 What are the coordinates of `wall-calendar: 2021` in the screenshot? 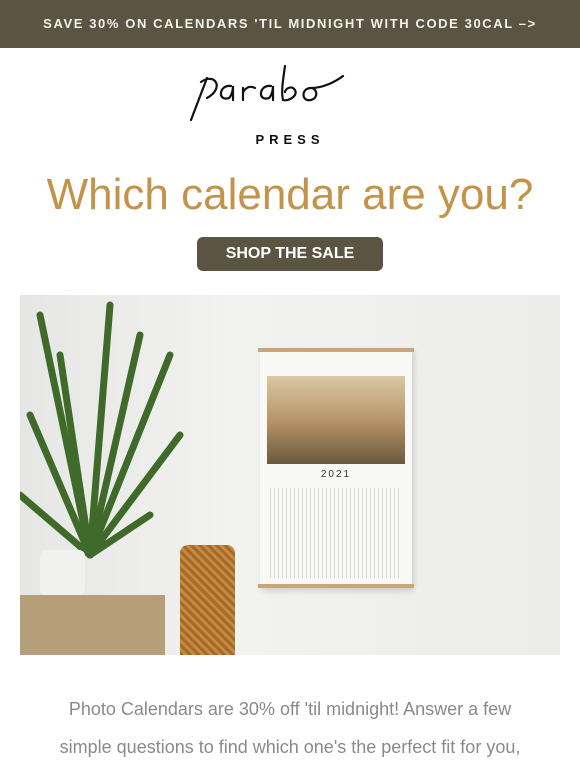 It's located at (336, 468).